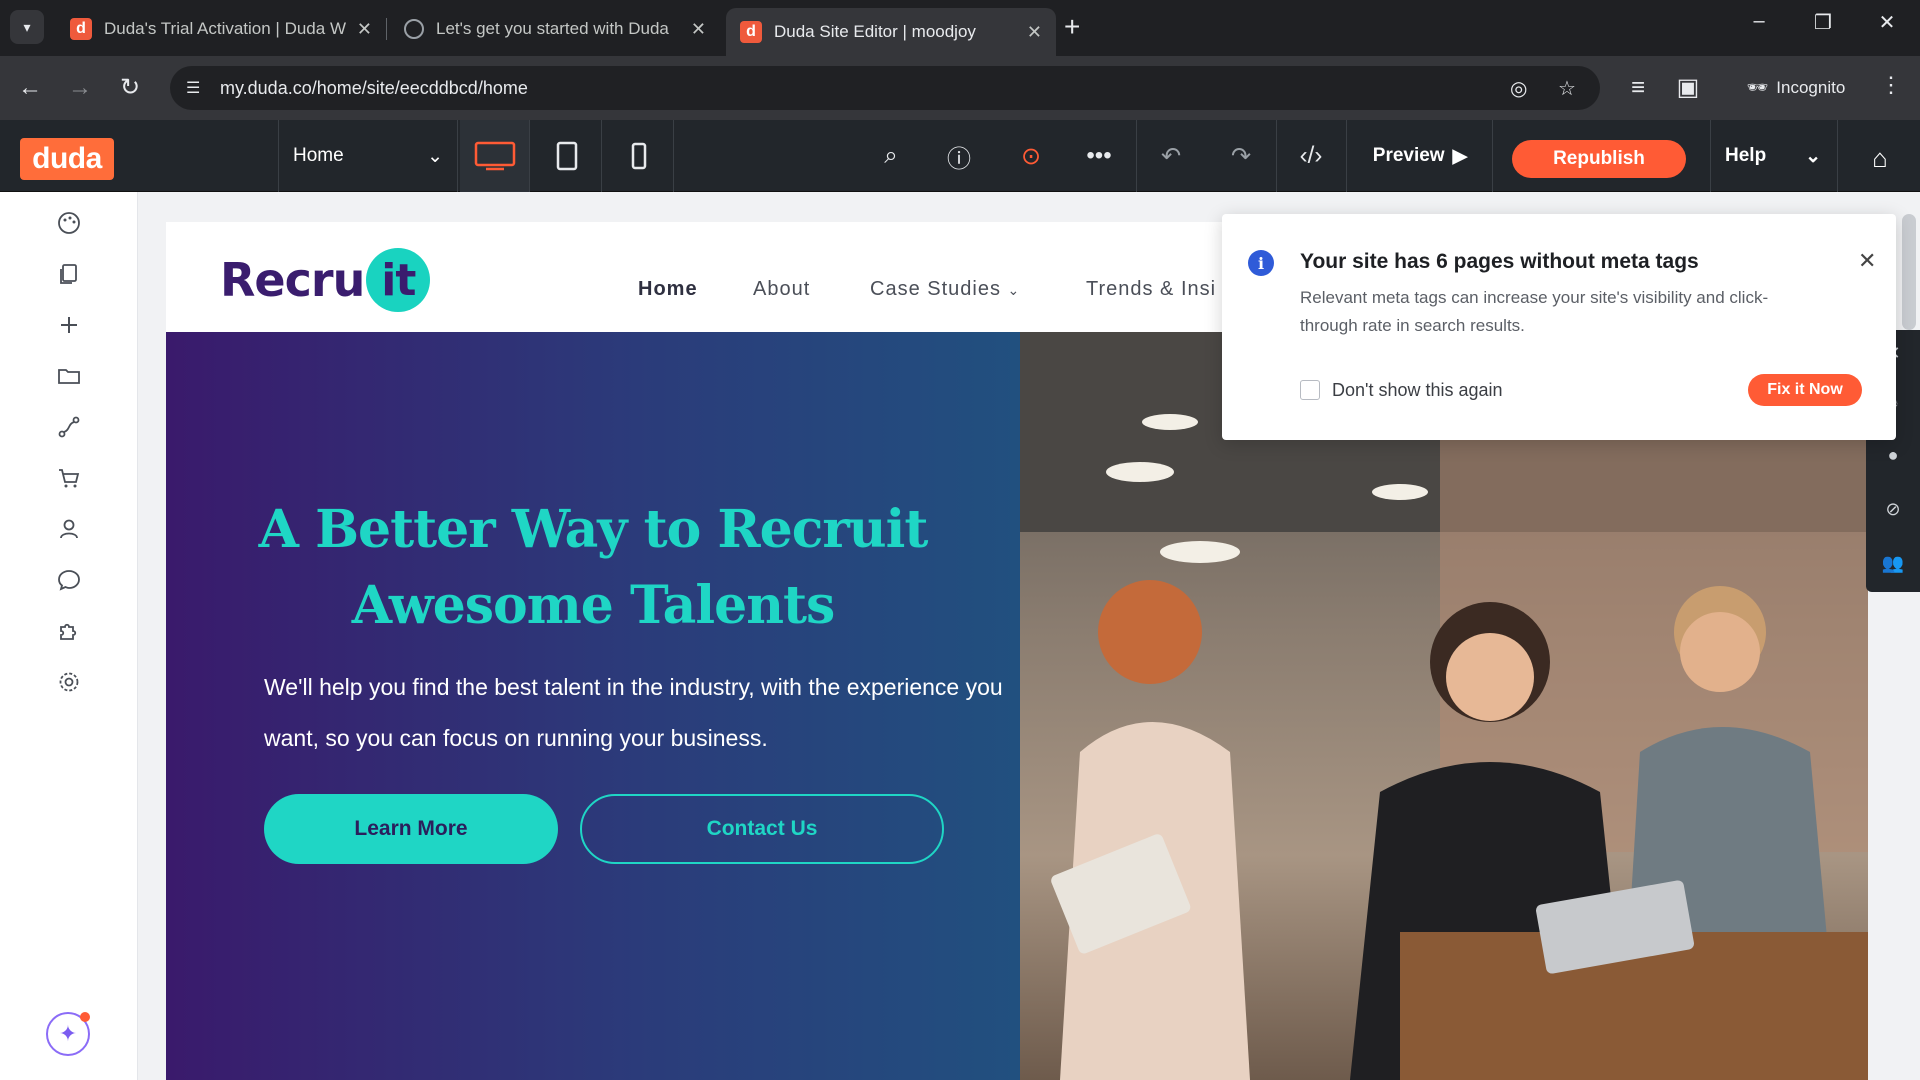 The height and width of the screenshot is (1080, 1920). I want to click on restore-icon: ❐, so click(1823, 22).